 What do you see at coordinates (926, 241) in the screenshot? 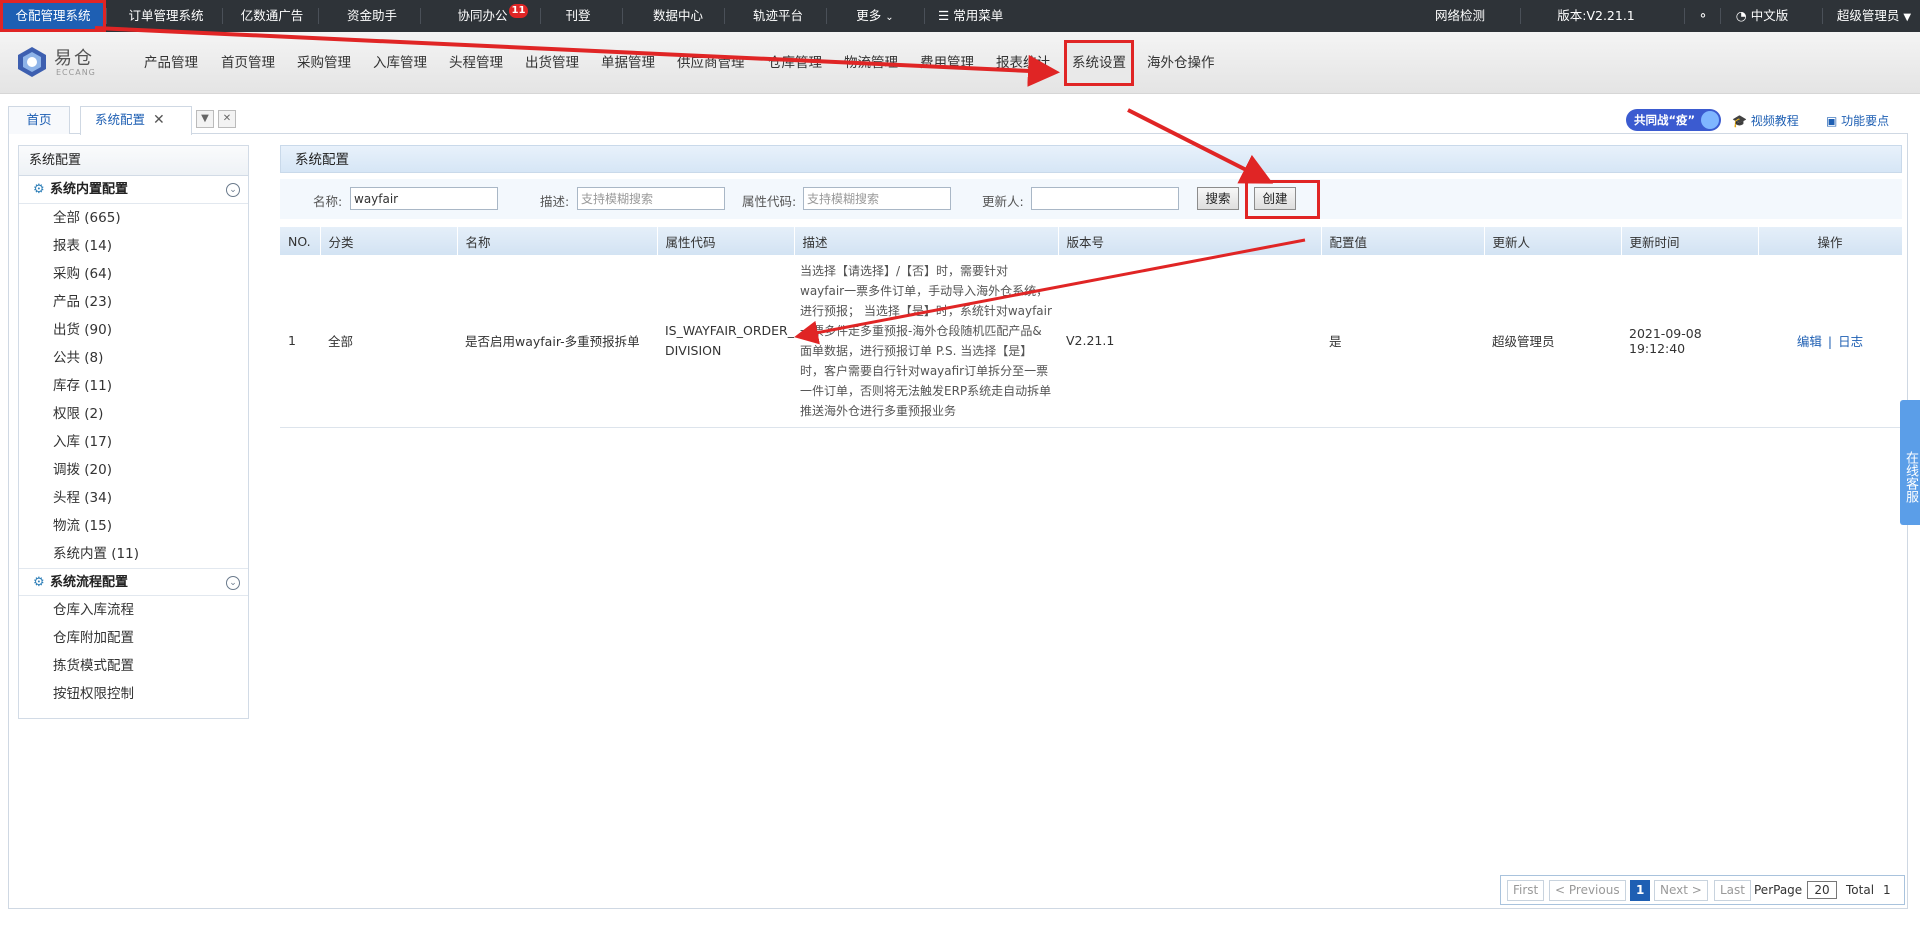
I see `col-desc: 描述` at bounding box center [926, 241].